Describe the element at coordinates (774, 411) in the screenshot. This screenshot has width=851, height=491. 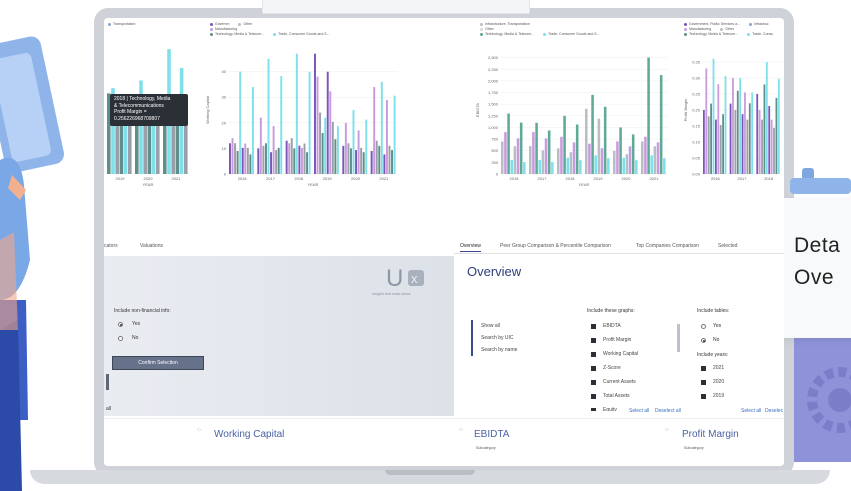
I see `deselect-years-link: Deselec` at that location.